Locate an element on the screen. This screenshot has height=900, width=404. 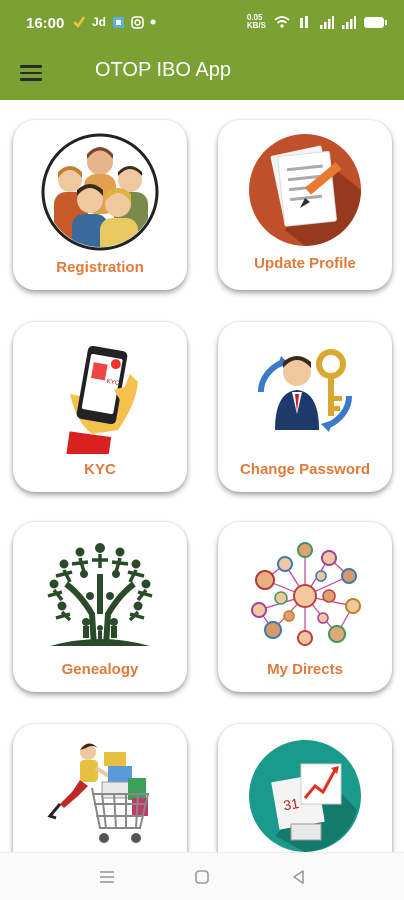
system-nav-bar is located at coordinates (202, 876).